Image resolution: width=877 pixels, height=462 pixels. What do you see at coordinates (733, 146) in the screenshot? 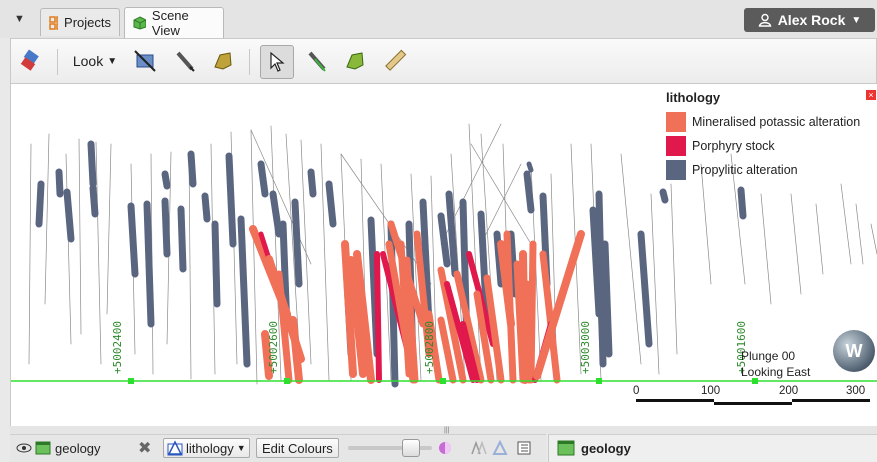
I see `legend-item-label: Porphyry stock` at bounding box center [733, 146].